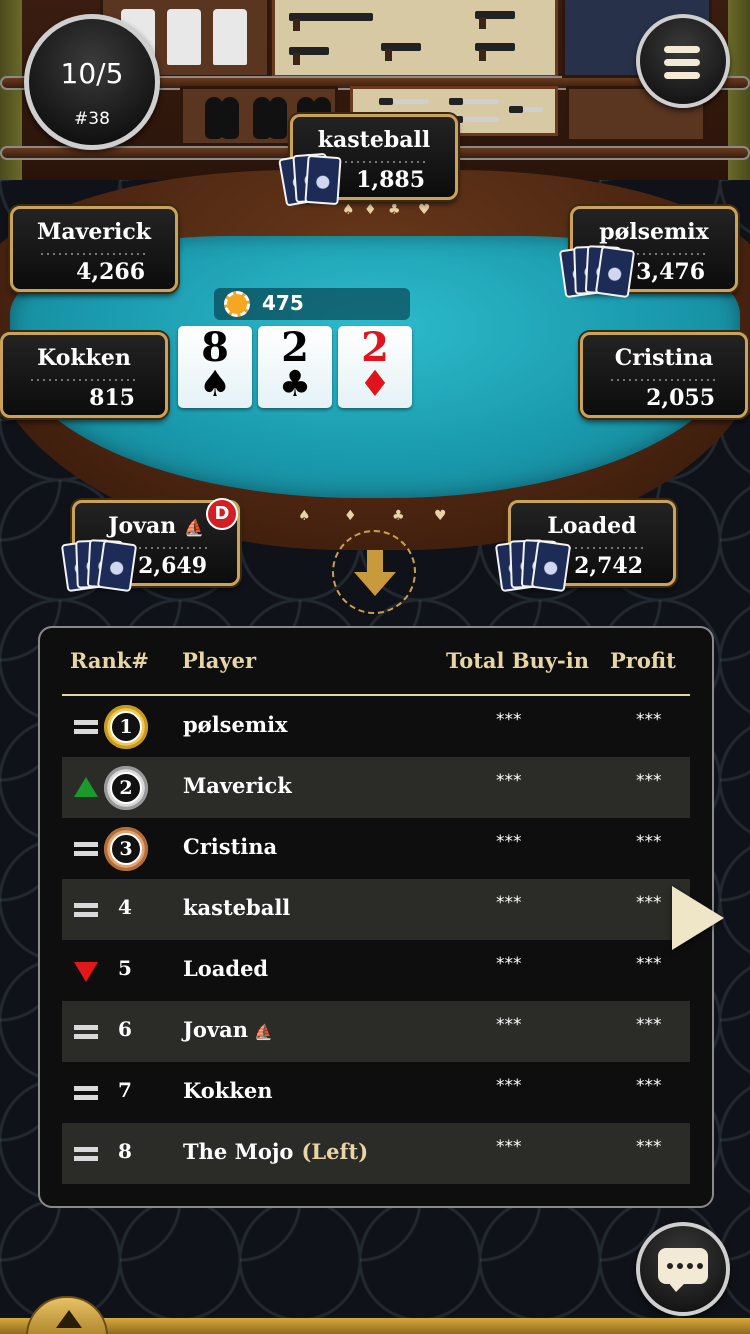  What do you see at coordinates (86, 787) in the screenshot?
I see `rank-up-icon` at bounding box center [86, 787].